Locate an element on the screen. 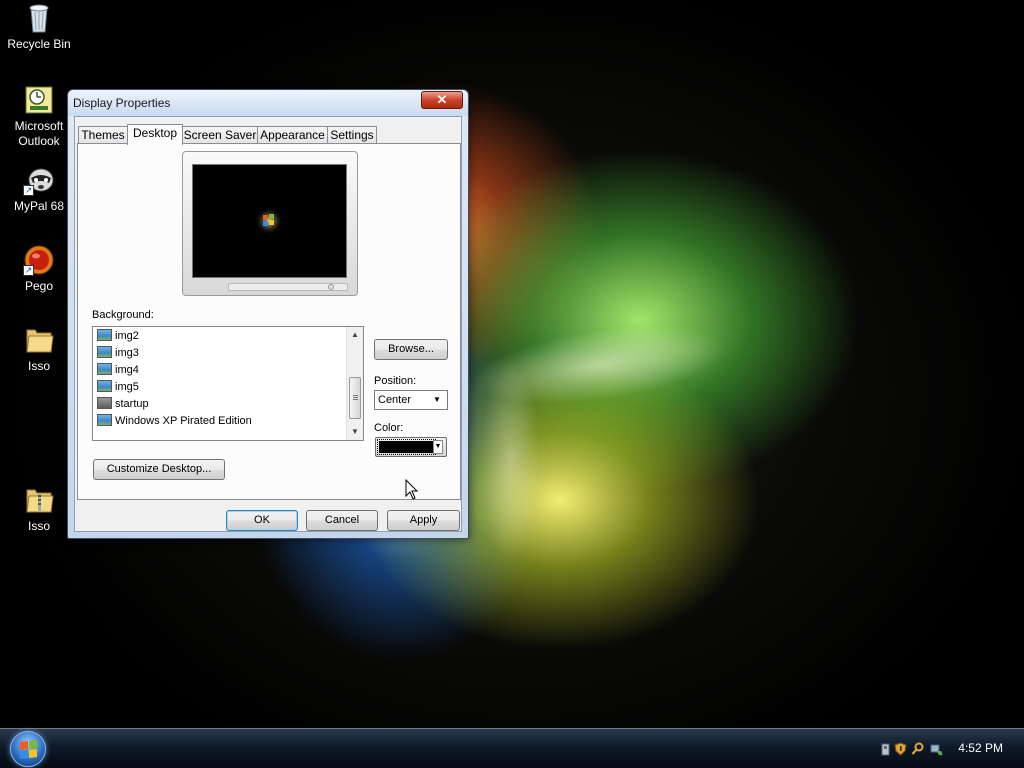  list-item-label: Windows XP Pirated Edition is located at coordinates (183, 421).